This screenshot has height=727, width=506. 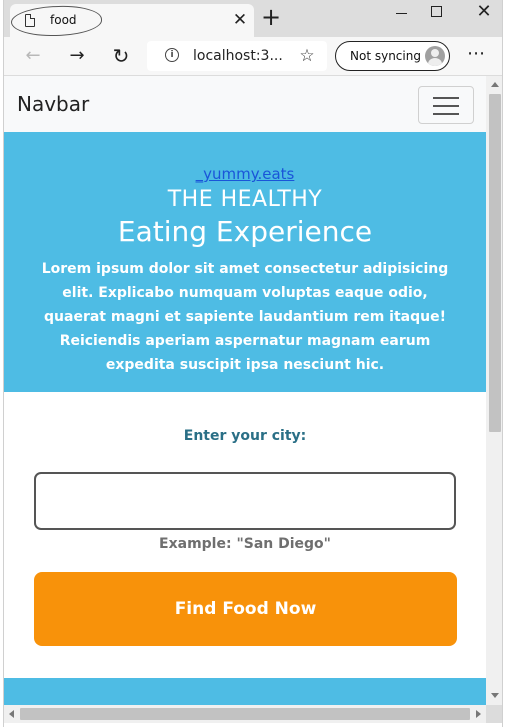 What do you see at coordinates (245, 436) in the screenshot?
I see `city-label: Enter your city:` at bounding box center [245, 436].